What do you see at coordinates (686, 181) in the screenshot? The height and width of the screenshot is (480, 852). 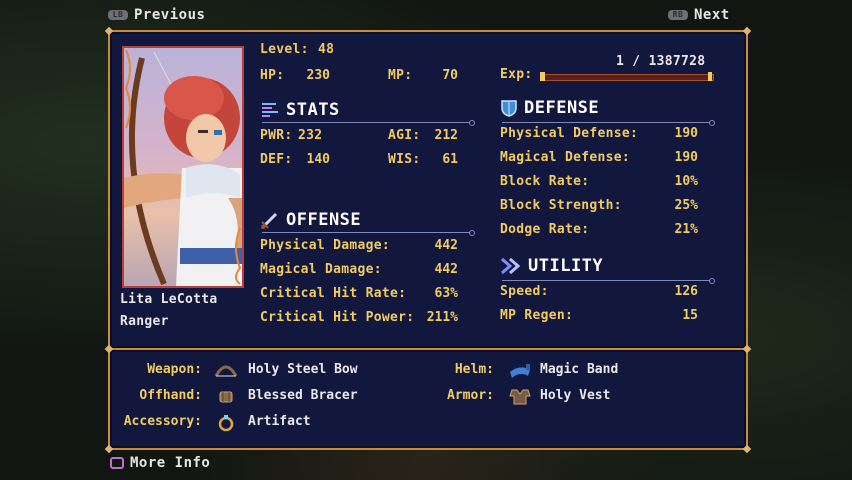 I see `defense-value-block-rate: 10%` at bounding box center [686, 181].